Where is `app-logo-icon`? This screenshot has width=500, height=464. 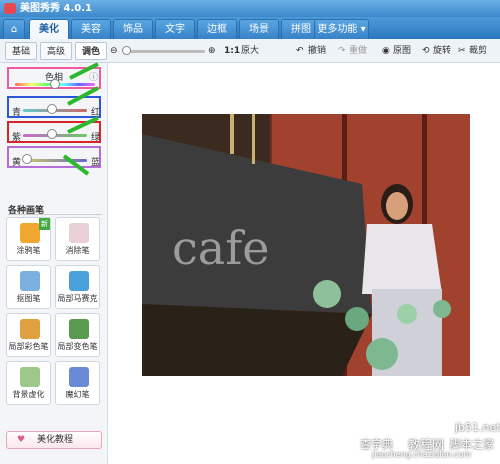 app-logo-icon is located at coordinates (10, 8).